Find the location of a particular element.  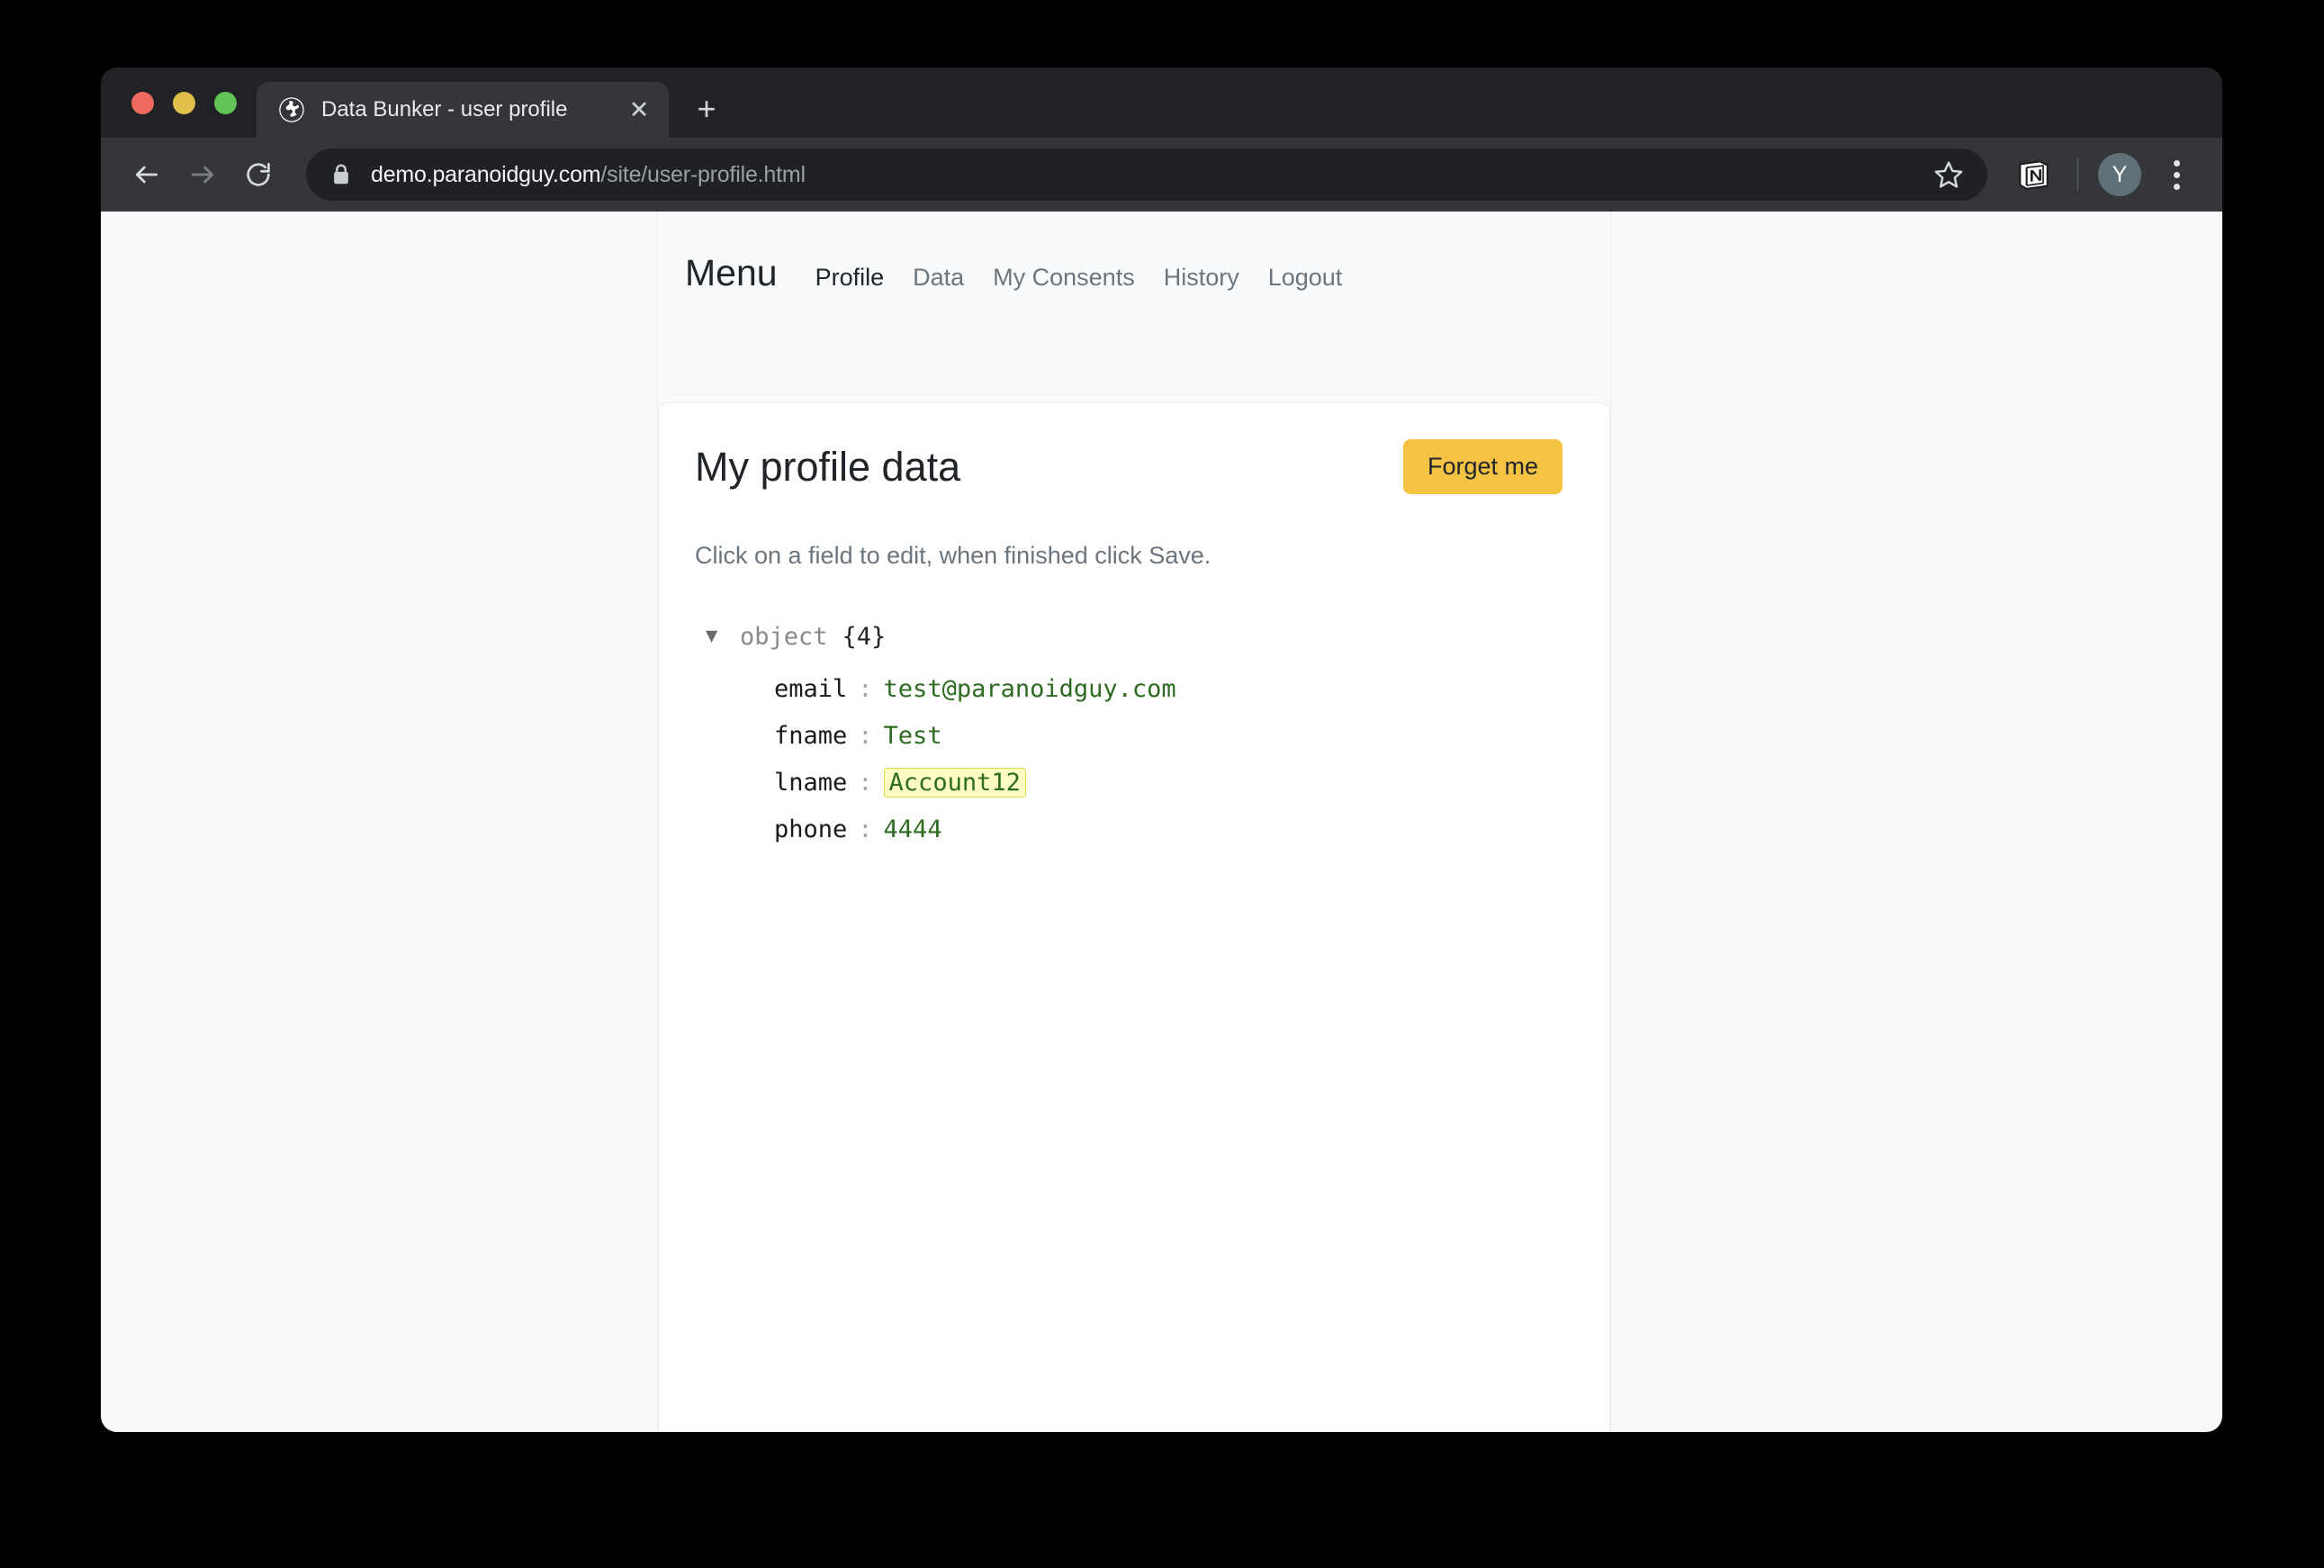

nav-item-profile: Profile is located at coordinates (850, 278).